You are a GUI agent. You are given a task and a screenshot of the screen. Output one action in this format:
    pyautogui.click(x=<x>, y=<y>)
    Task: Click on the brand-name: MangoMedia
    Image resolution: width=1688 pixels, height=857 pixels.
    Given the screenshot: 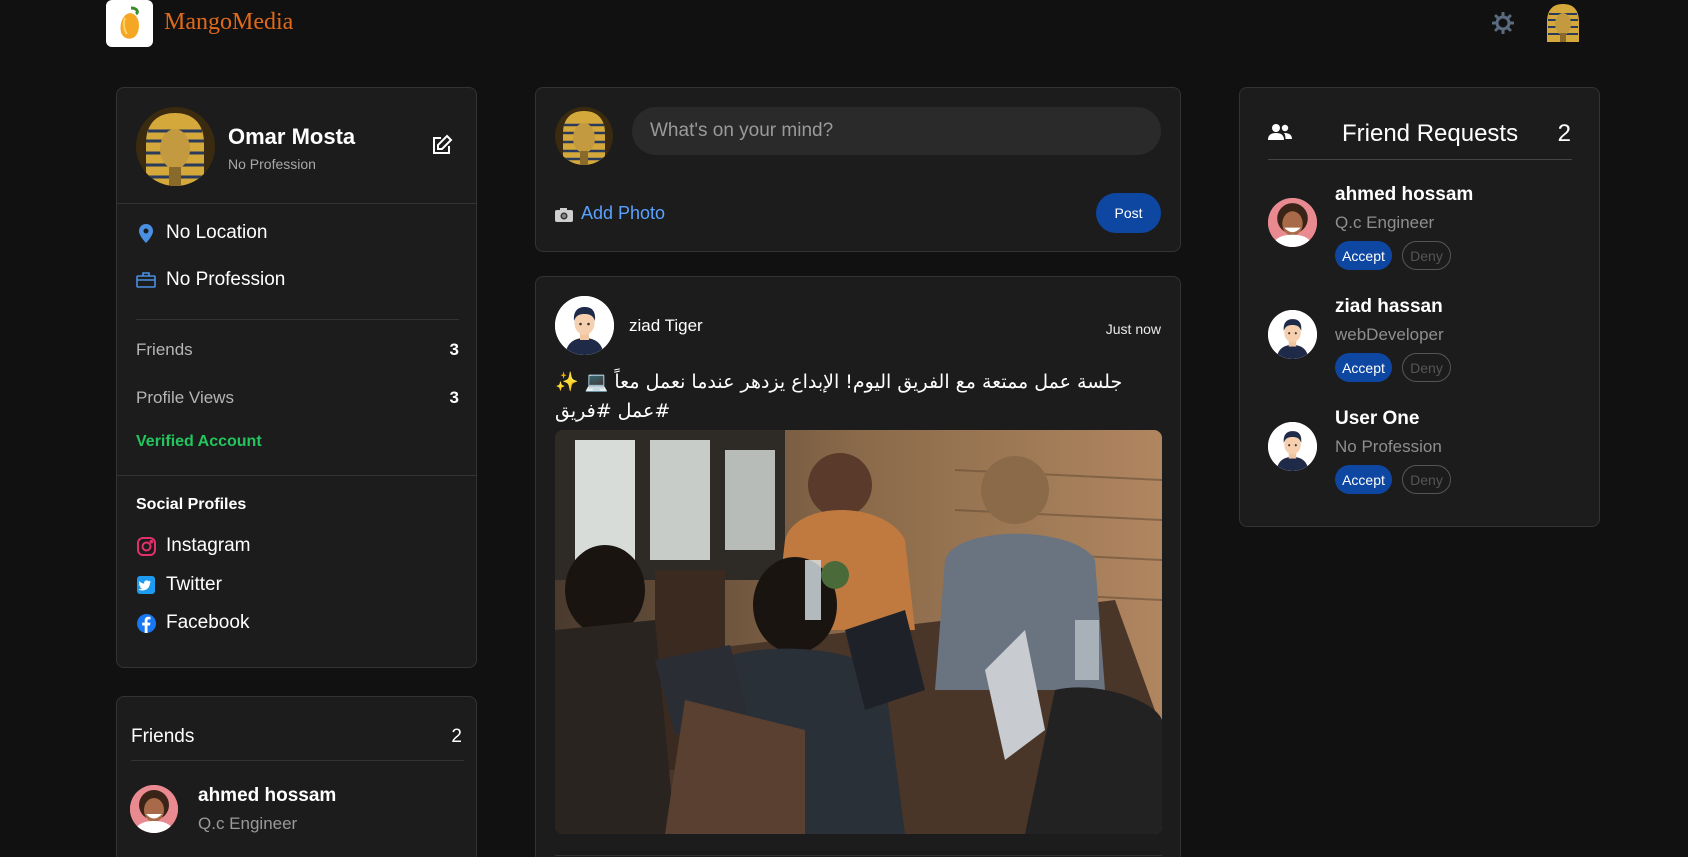 What is the action you would take?
    pyautogui.click(x=228, y=22)
    